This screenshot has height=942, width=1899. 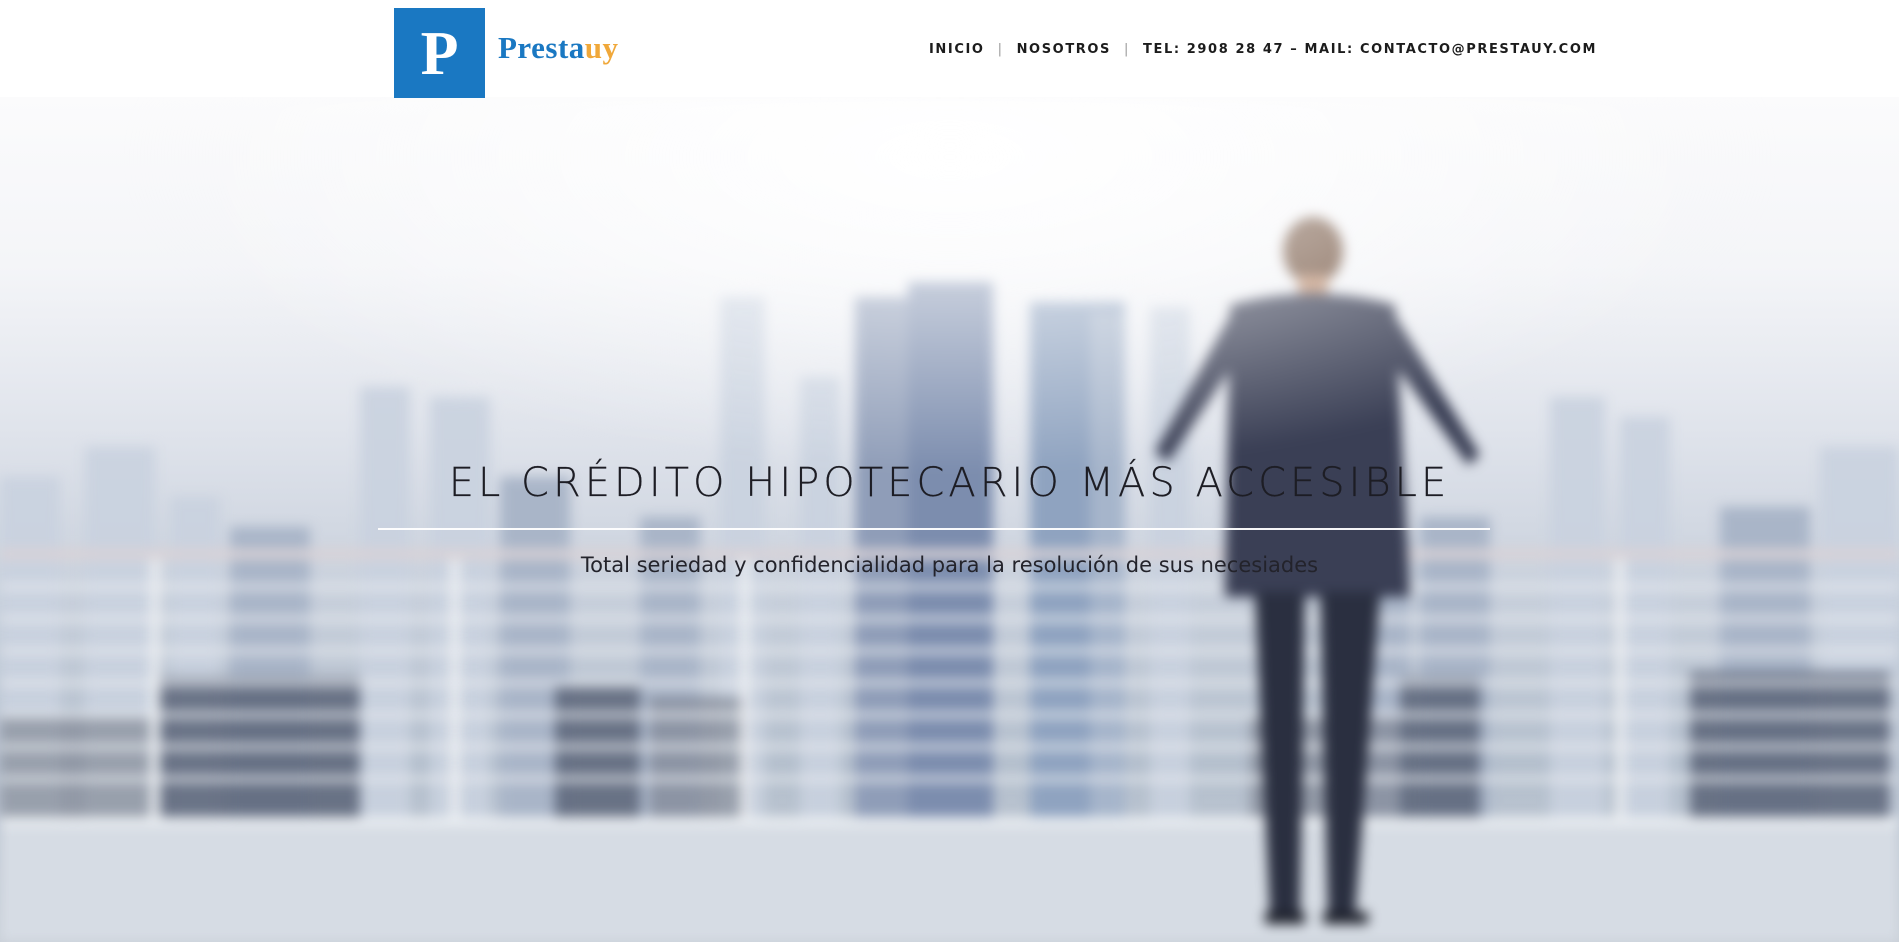 What do you see at coordinates (934, 529) in the screenshot?
I see `hero-divider` at bounding box center [934, 529].